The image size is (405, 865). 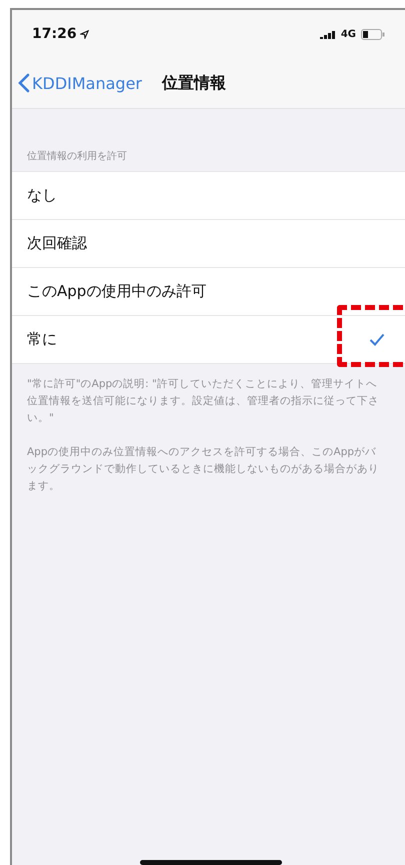 I want to click on option-row: このAppの使用中のみ許可, so click(x=208, y=291).